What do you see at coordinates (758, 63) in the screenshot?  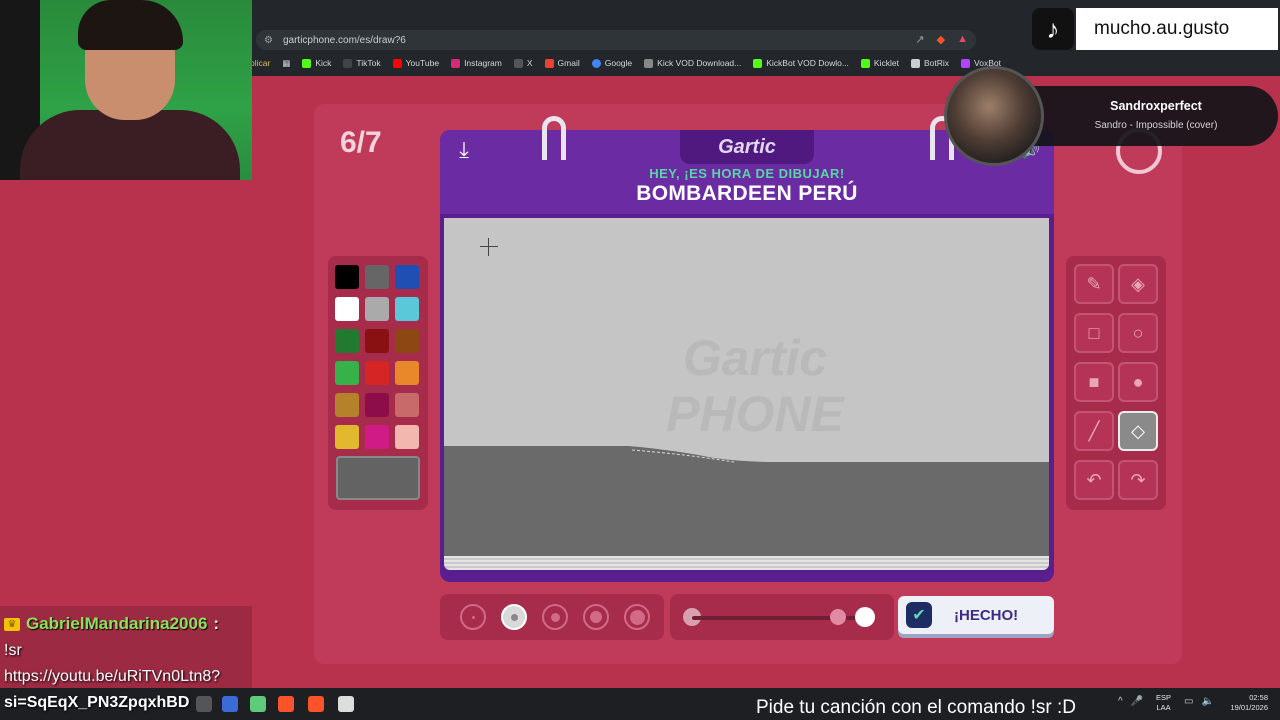 I see `kickbot-icon` at bounding box center [758, 63].